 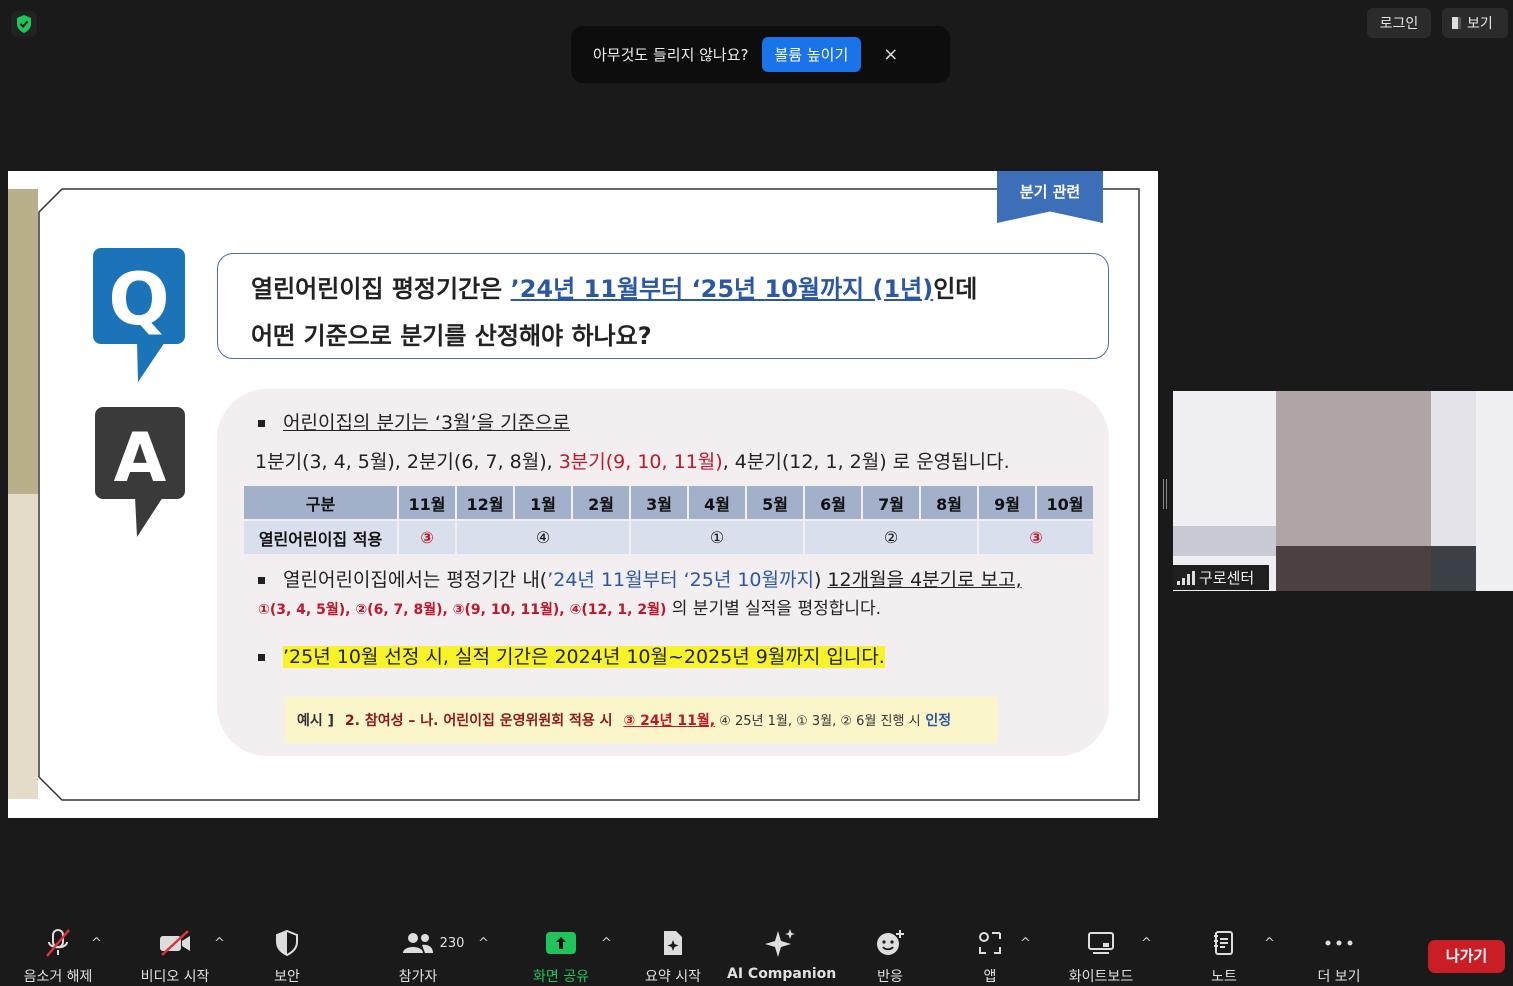 What do you see at coordinates (760, 54) in the screenshot?
I see `audio-notice-banner: 아무것도 들리지 않나요? 볼륨 높이기 ×` at bounding box center [760, 54].